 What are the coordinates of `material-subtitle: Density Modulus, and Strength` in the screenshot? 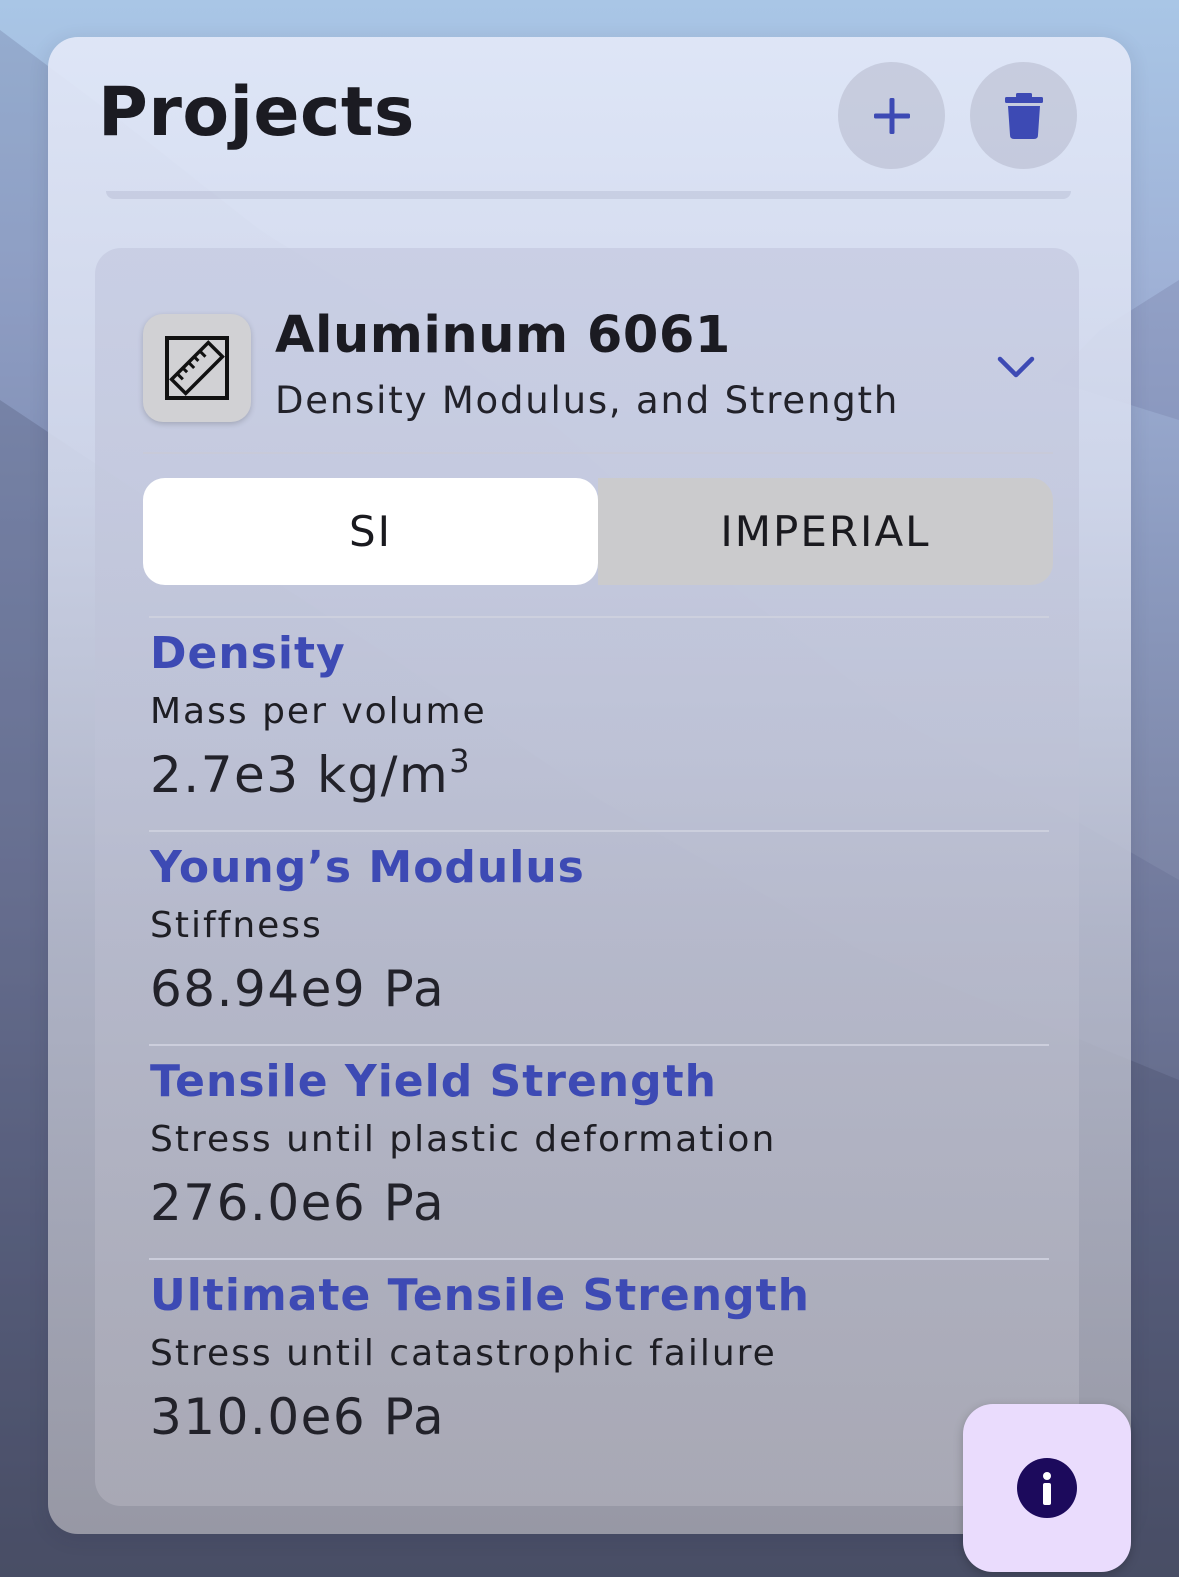 It's located at (587, 400).